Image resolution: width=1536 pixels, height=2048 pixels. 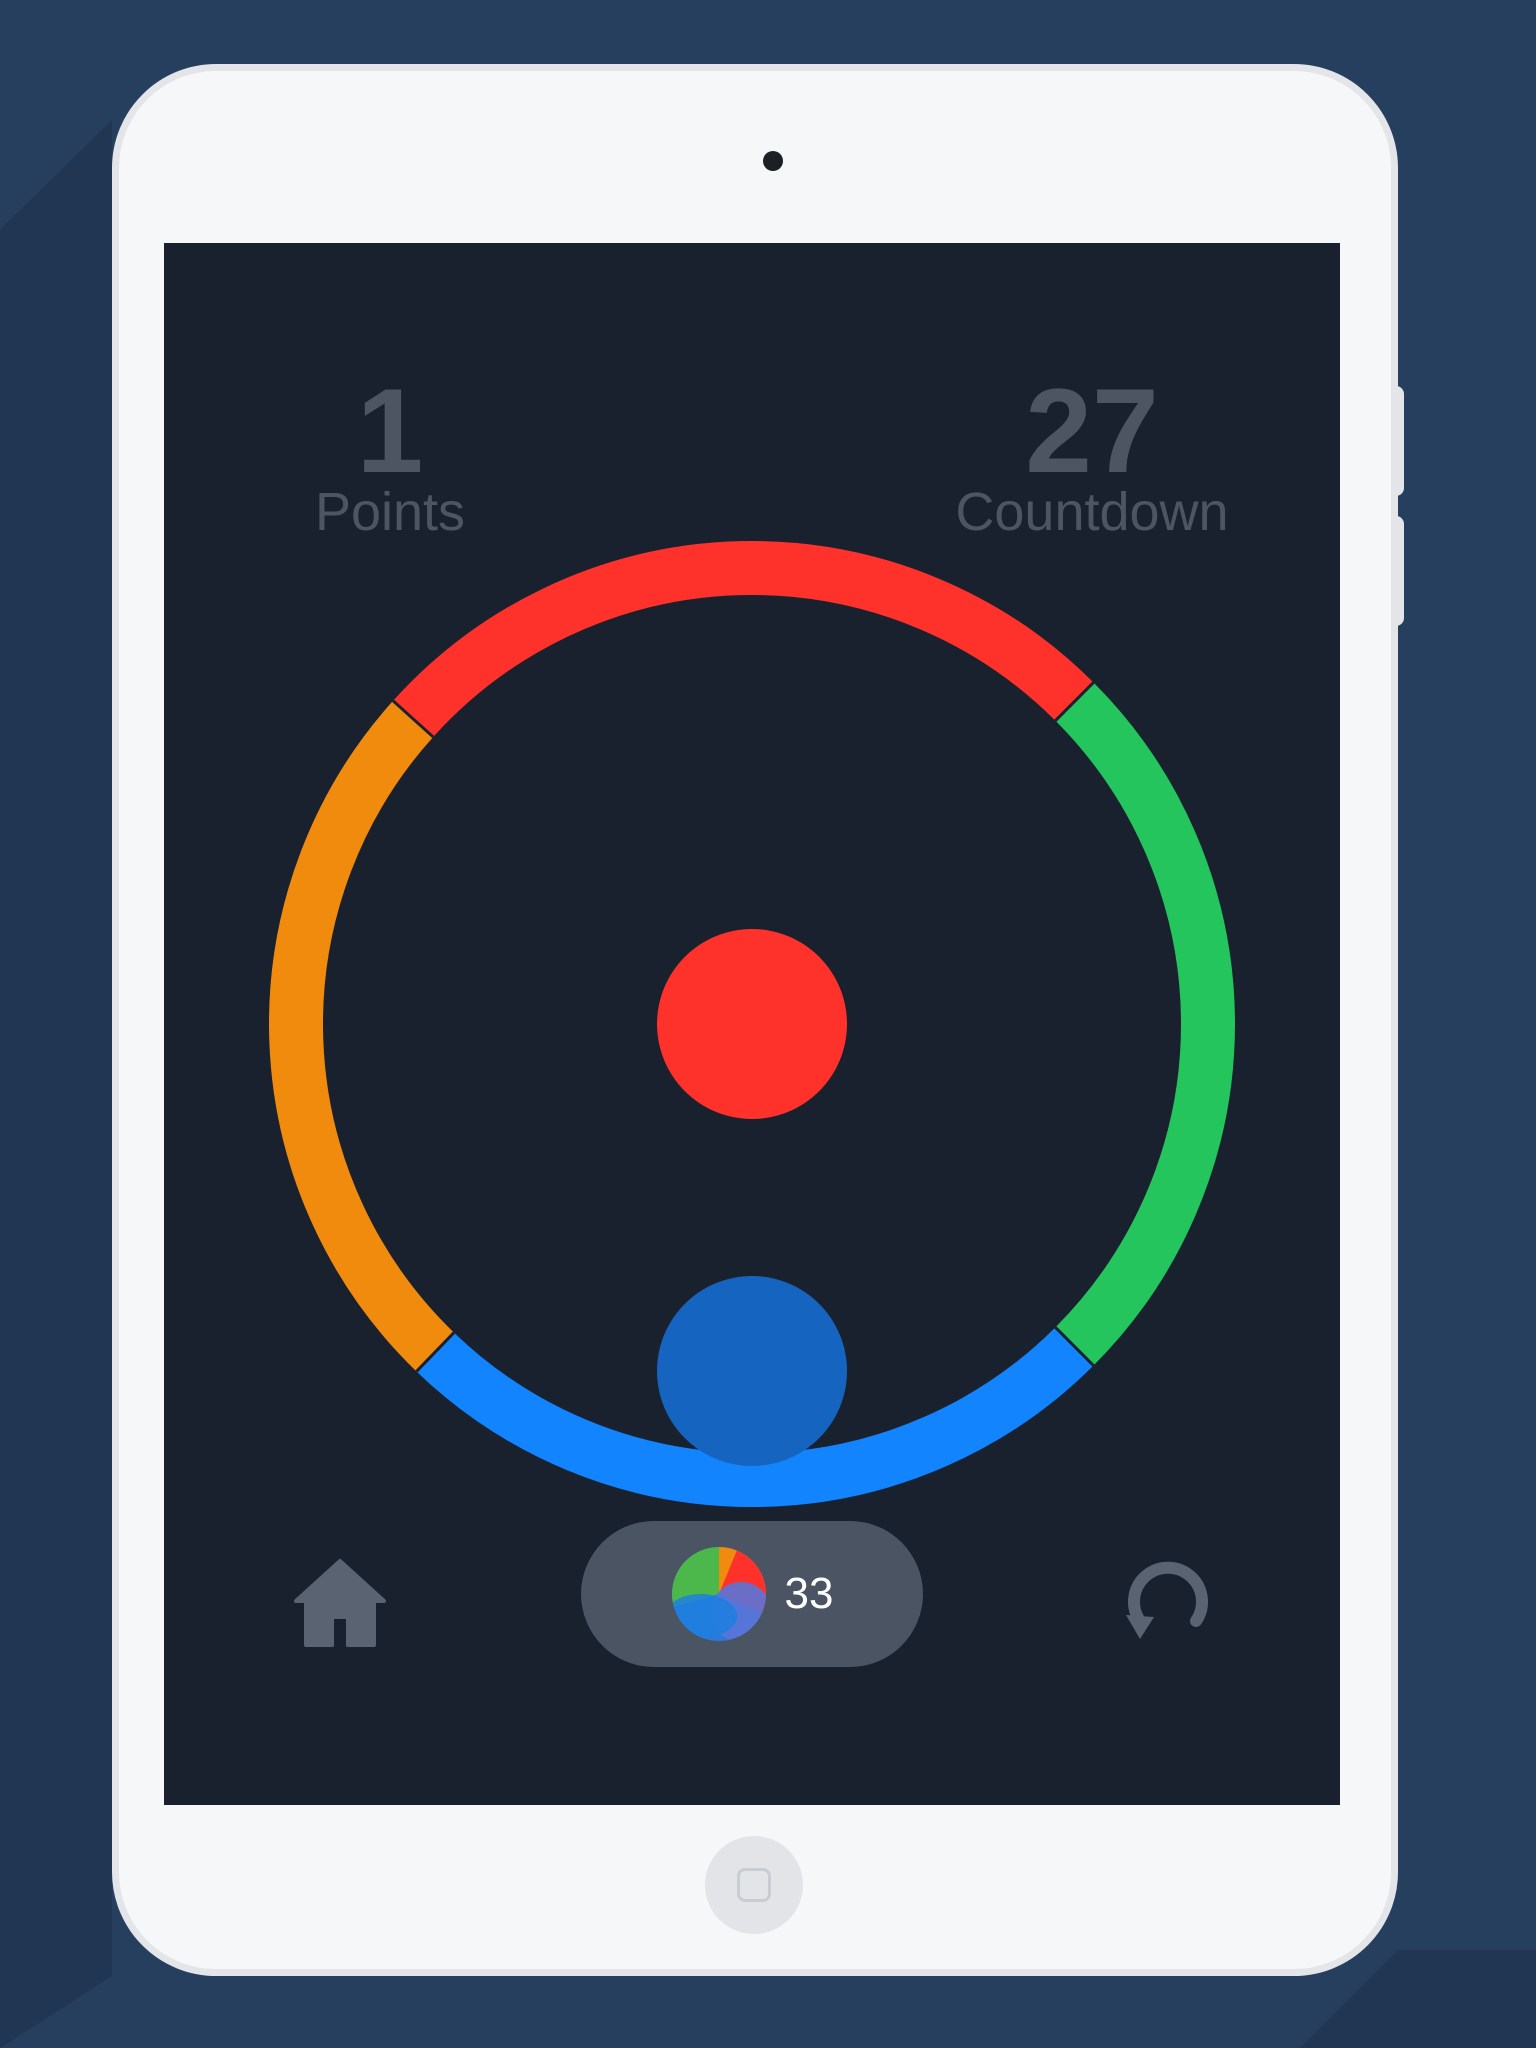 What do you see at coordinates (362, 1036) in the screenshot?
I see `orange-segment` at bounding box center [362, 1036].